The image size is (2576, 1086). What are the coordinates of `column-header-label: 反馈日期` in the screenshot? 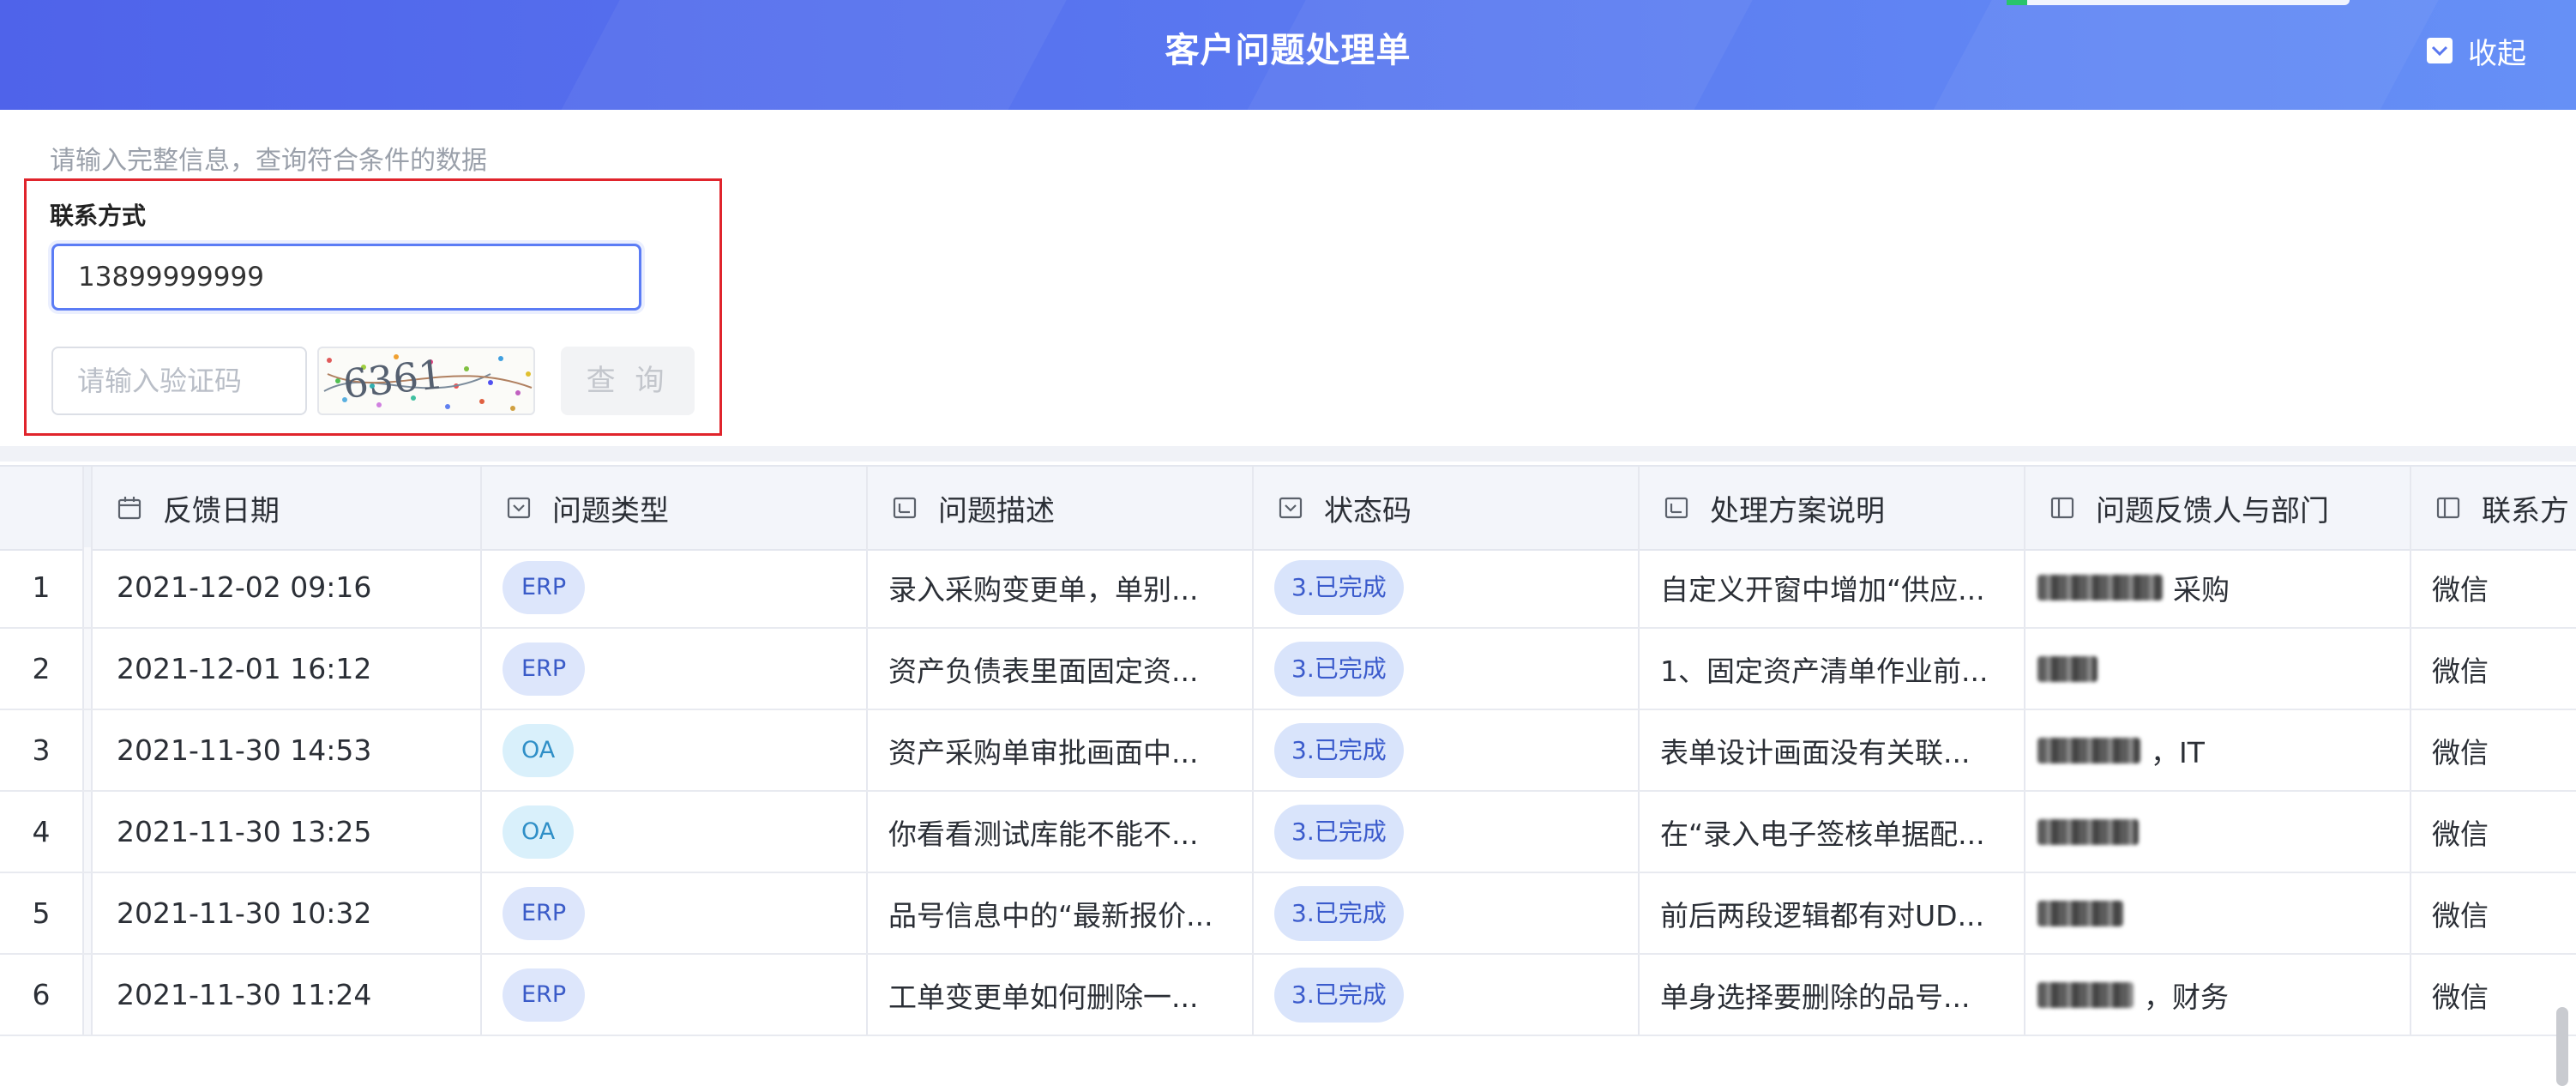 It's located at (222, 510).